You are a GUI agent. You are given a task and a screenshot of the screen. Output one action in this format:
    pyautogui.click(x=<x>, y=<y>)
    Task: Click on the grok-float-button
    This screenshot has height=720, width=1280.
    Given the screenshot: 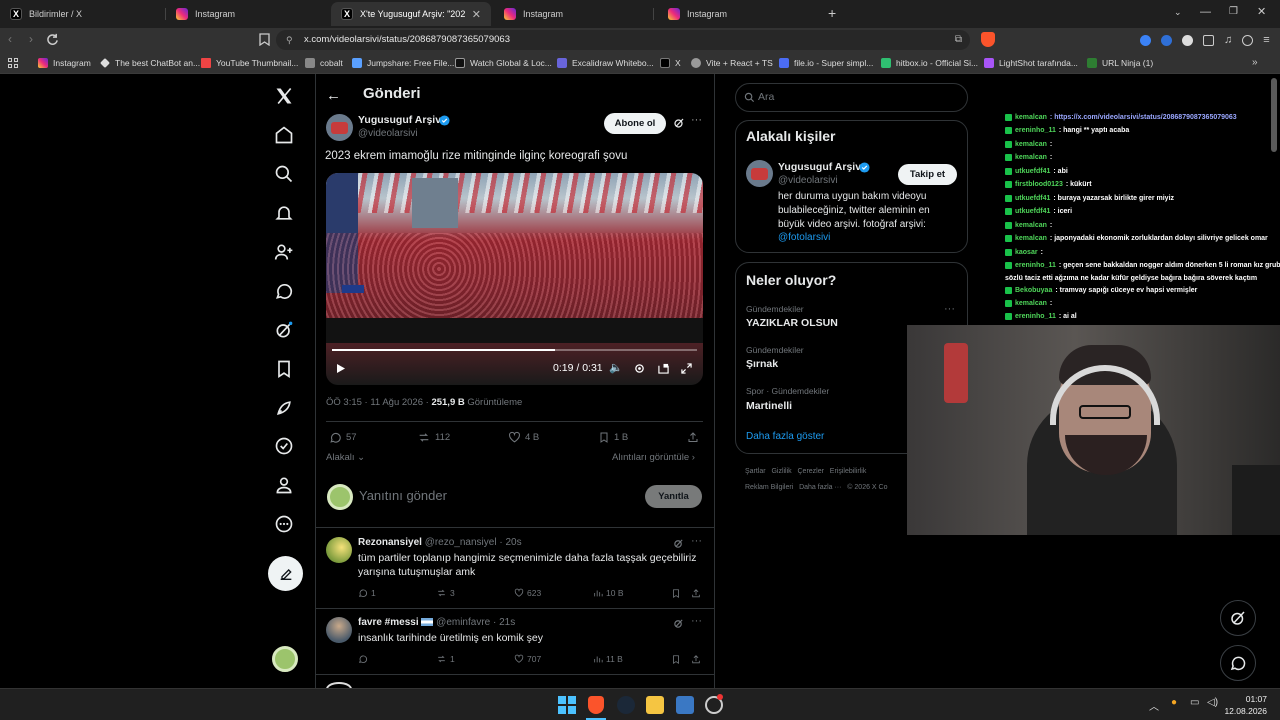 What is the action you would take?
    pyautogui.click(x=1238, y=618)
    